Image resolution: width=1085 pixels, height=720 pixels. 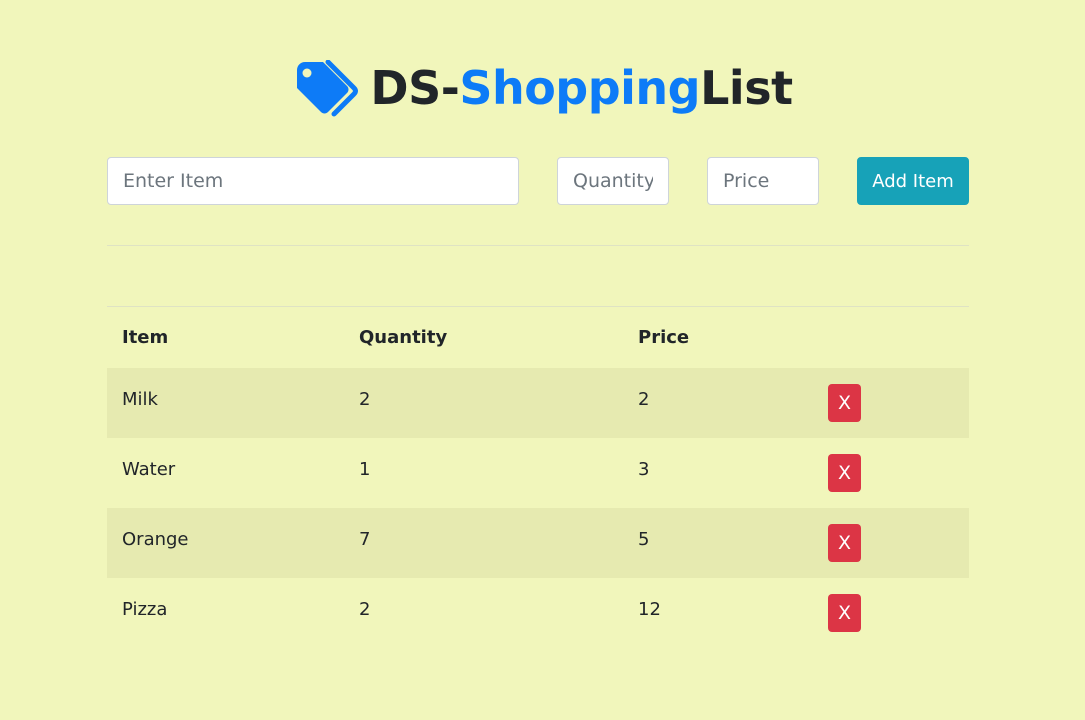 I want to click on quantity-cell: 1, so click(x=365, y=469).